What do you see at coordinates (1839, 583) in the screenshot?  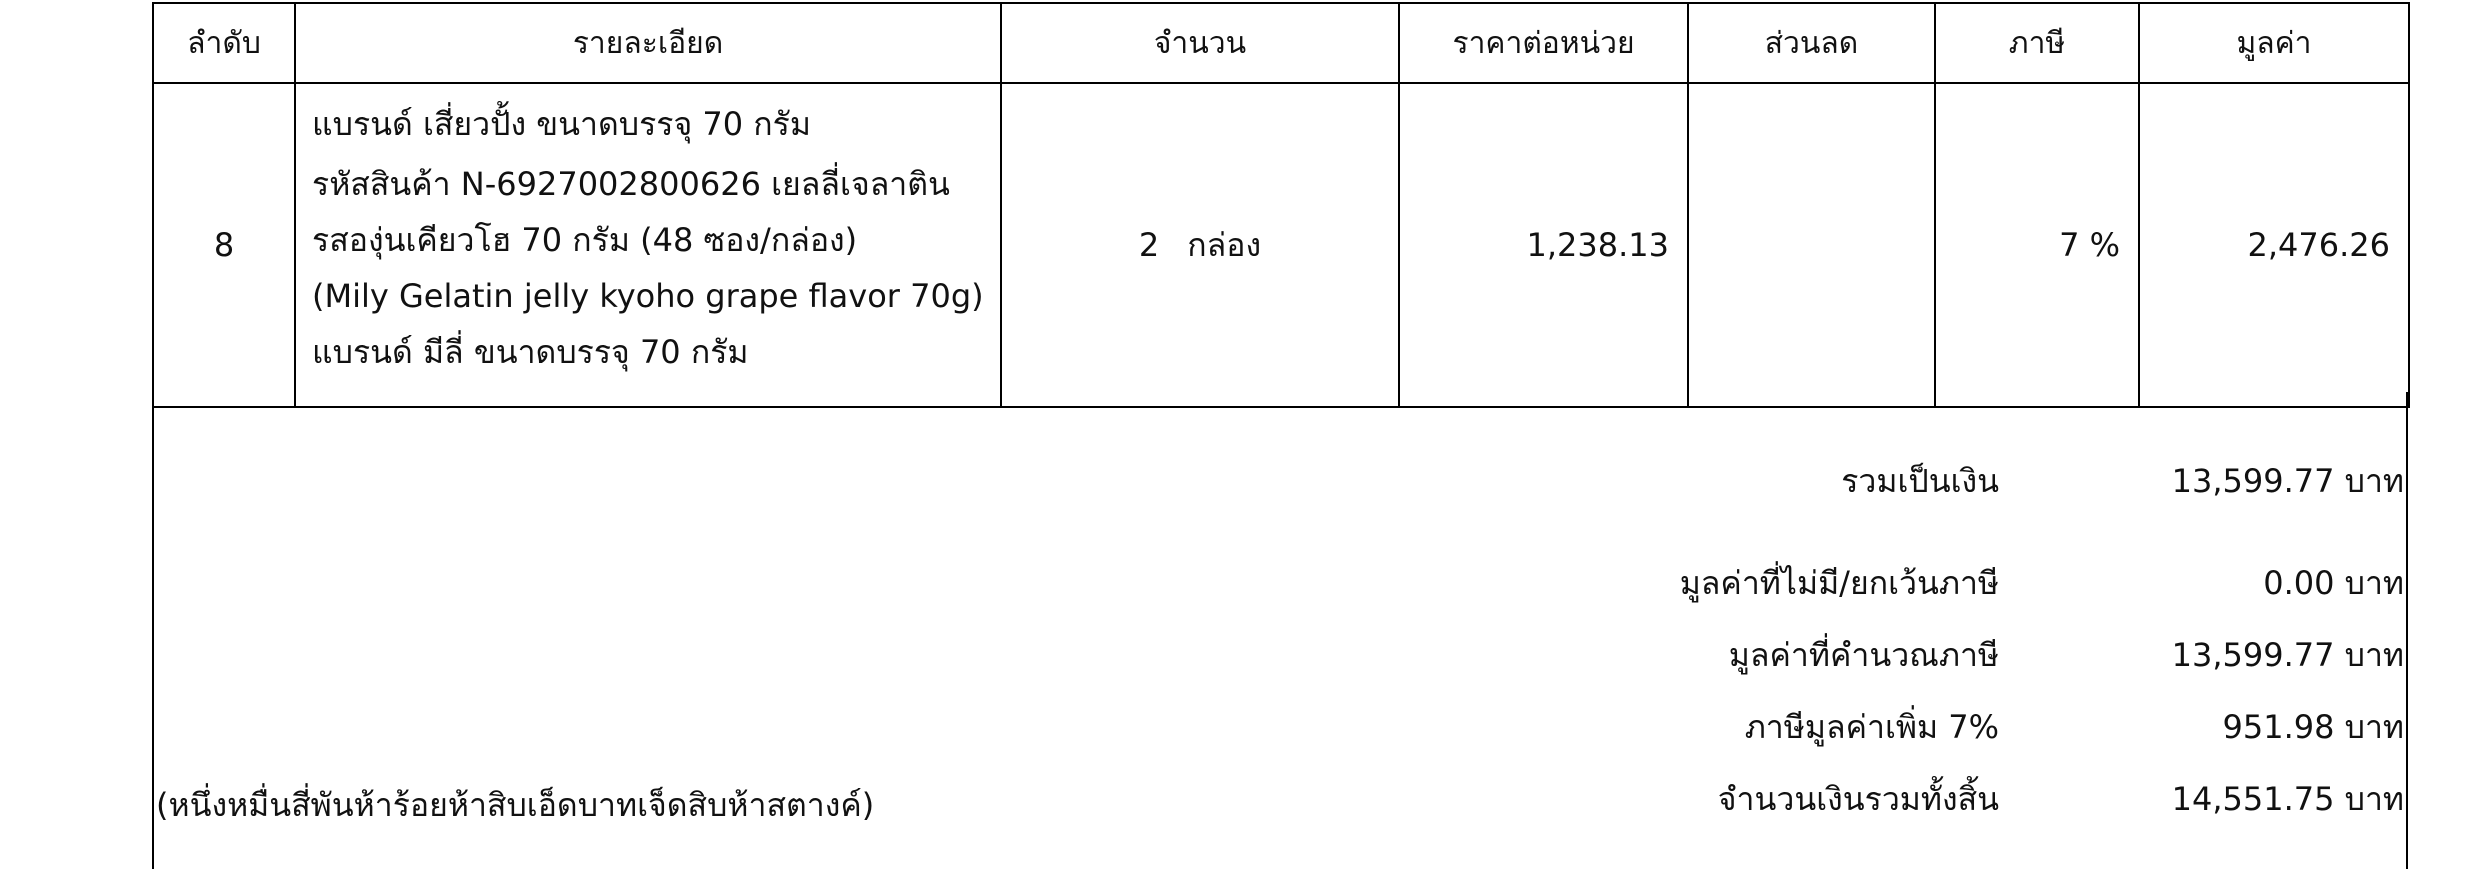 I see `non-taxable-label: มูลค่าที่ไม่มี/ยกเว้นภาษี` at bounding box center [1839, 583].